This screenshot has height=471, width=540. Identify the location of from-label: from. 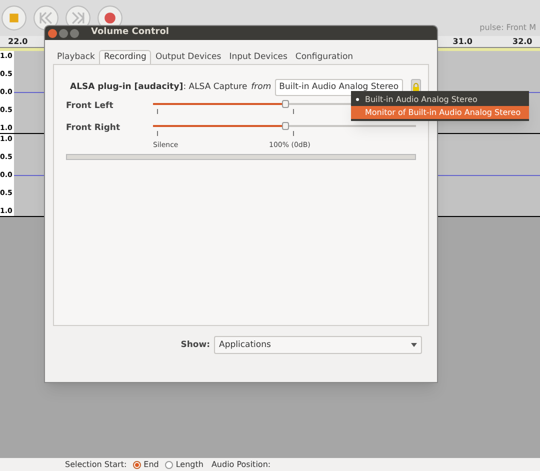
(261, 87).